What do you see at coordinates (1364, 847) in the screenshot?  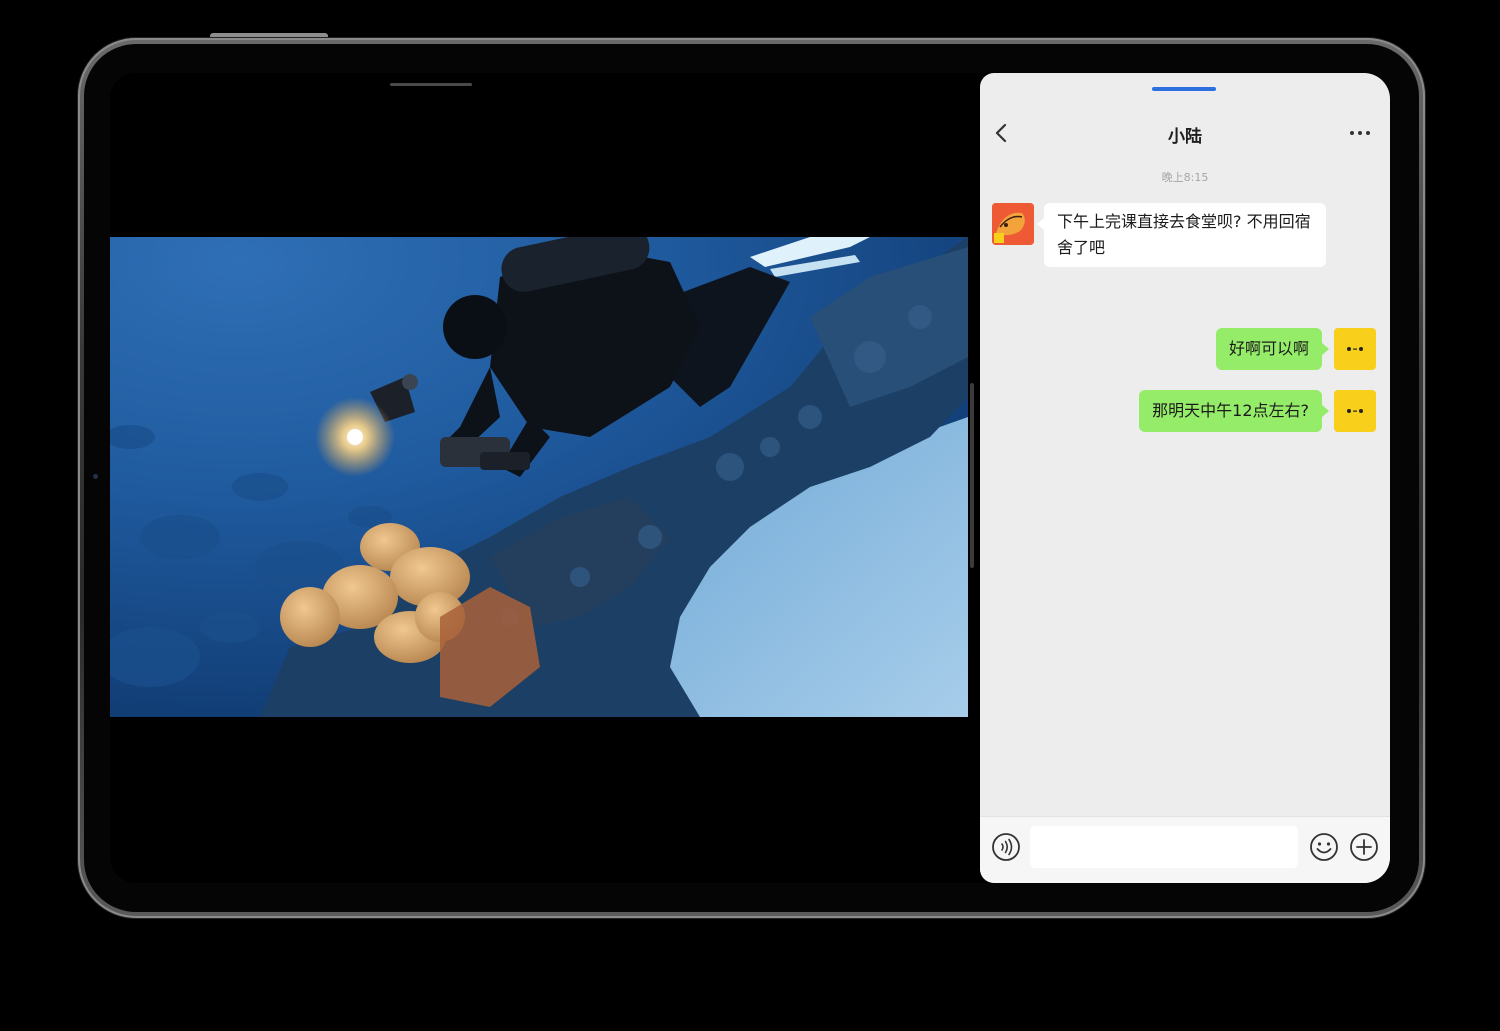 I see `plus-circle-icon` at bounding box center [1364, 847].